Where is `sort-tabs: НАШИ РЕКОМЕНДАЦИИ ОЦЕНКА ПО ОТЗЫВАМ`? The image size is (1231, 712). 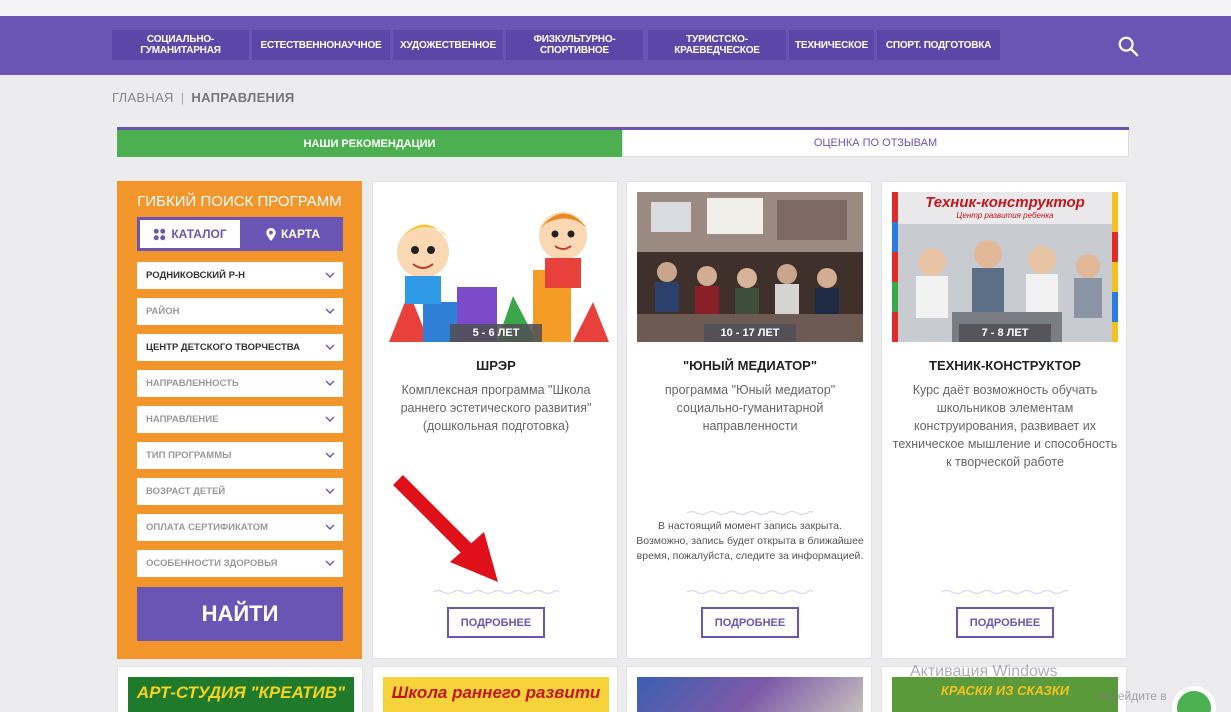
sort-tabs: НАШИ РЕКОМЕНДАЦИИ ОЦЕНКА ПО ОТЗЫВАМ is located at coordinates (623, 142).